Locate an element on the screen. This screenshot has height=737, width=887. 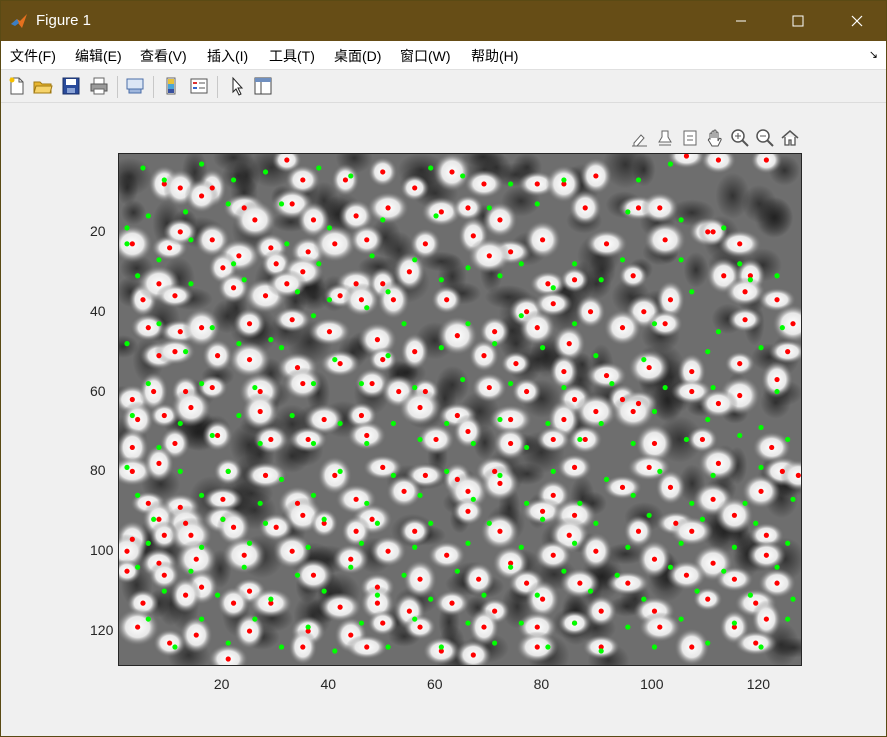
title-bar: Figure 1 is located at coordinates (443, 21).